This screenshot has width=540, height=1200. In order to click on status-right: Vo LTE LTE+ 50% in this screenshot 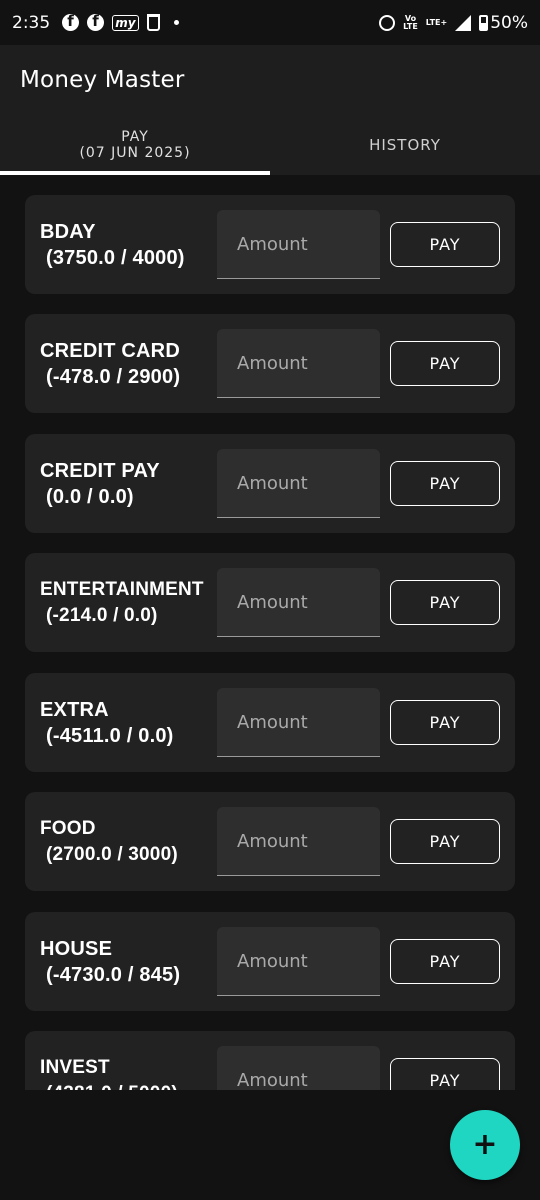, I will do `click(453, 23)`.